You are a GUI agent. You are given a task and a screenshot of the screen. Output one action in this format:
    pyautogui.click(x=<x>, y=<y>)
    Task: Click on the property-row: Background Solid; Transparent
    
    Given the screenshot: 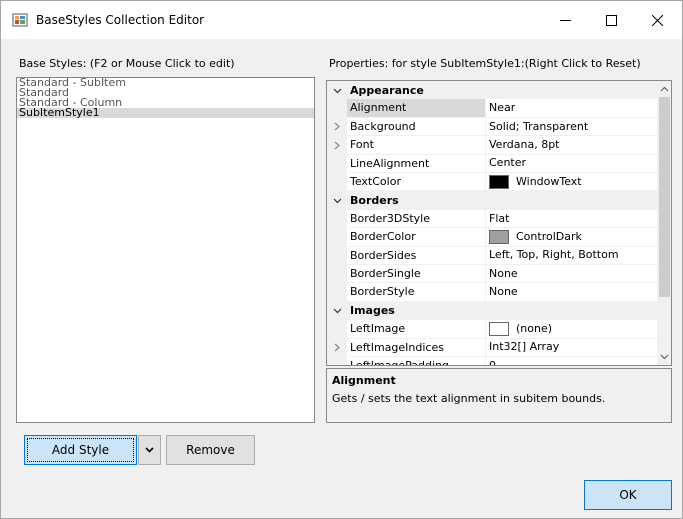 What is the action you would take?
    pyautogui.click(x=492, y=127)
    